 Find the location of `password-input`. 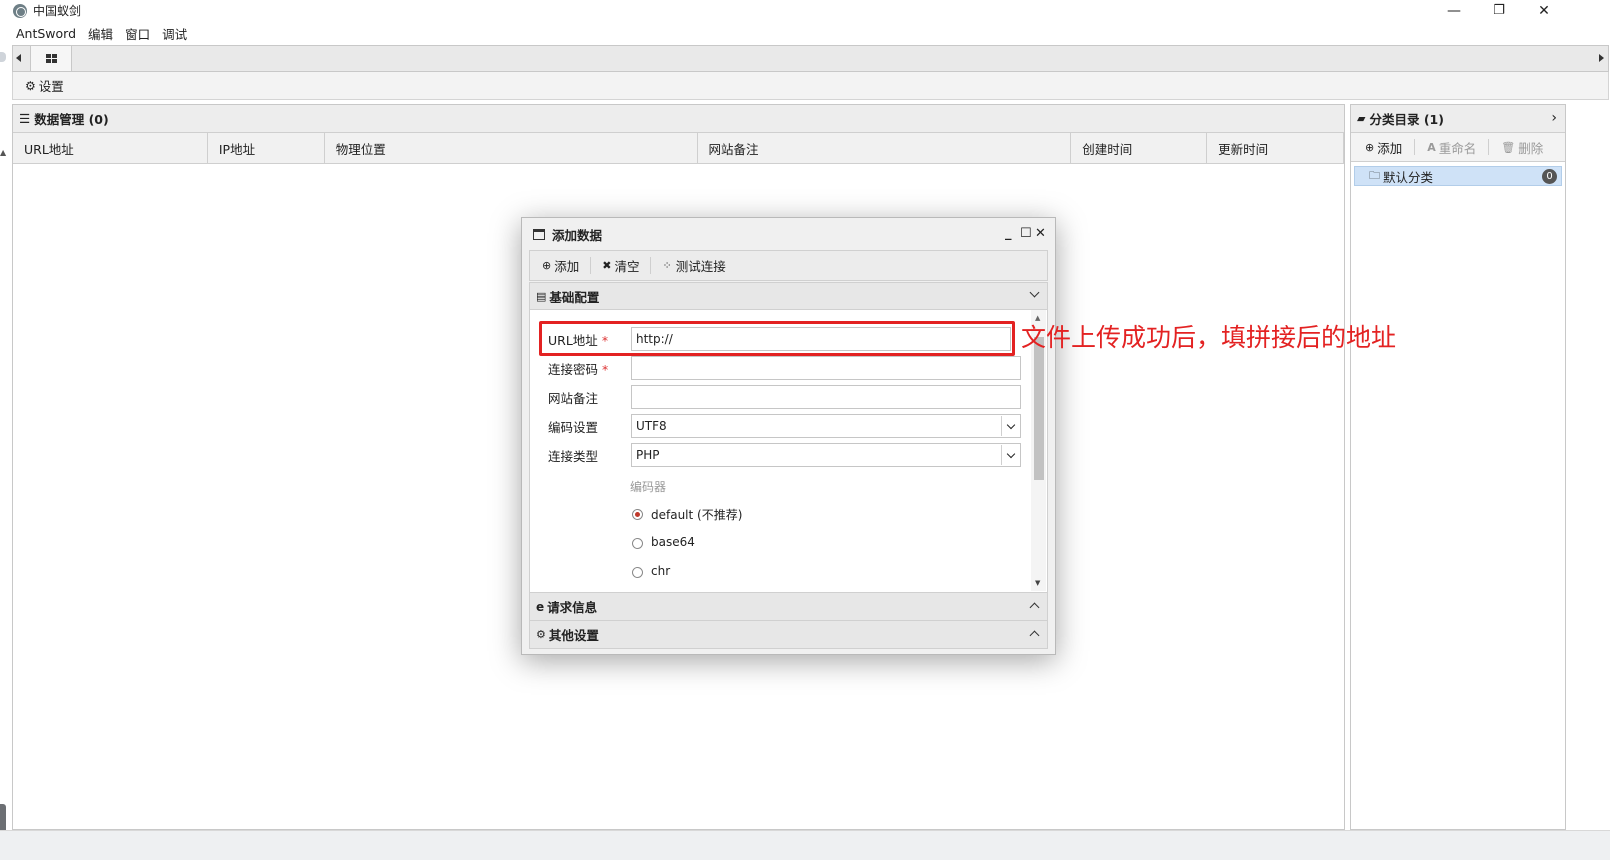

password-input is located at coordinates (826, 368).